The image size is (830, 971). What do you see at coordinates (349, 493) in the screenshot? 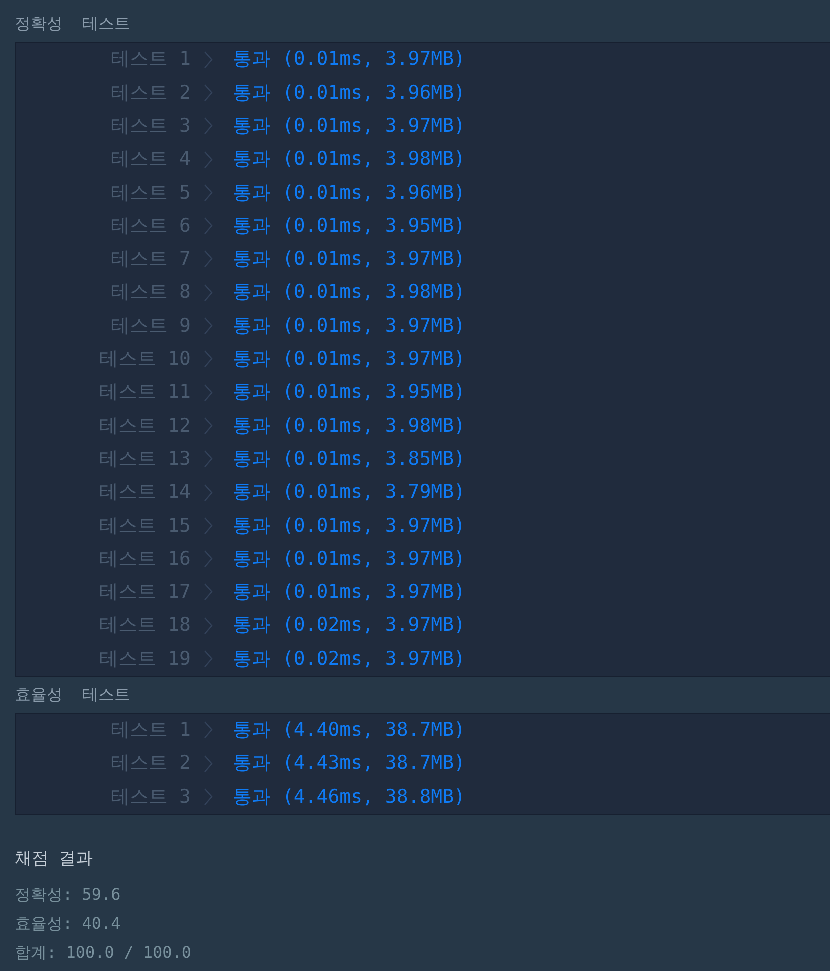
I see `test-result: 통과 (0.01ms, 3.79MB)` at bounding box center [349, 493].